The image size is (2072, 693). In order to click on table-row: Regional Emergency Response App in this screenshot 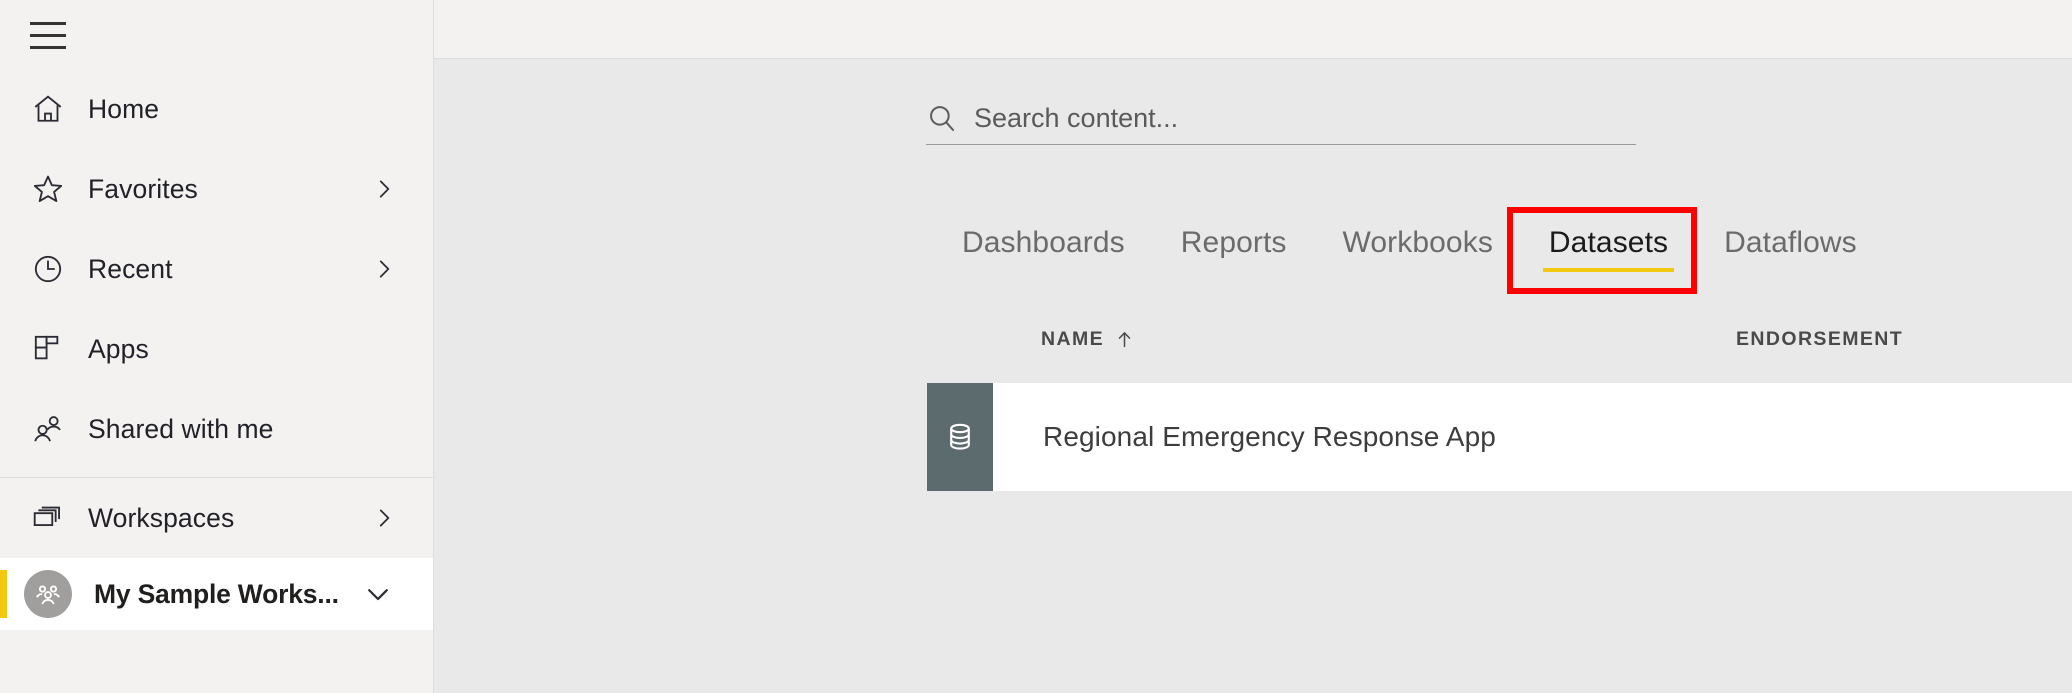, I will do `click(1499, 437)`.